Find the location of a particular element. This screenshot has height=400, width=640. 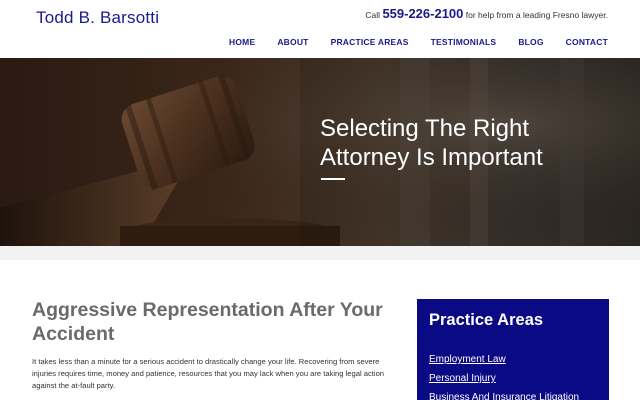

practice-link-business-insurance-litigation: Business And Insurance Litigation is located at coordinates (504, 396).